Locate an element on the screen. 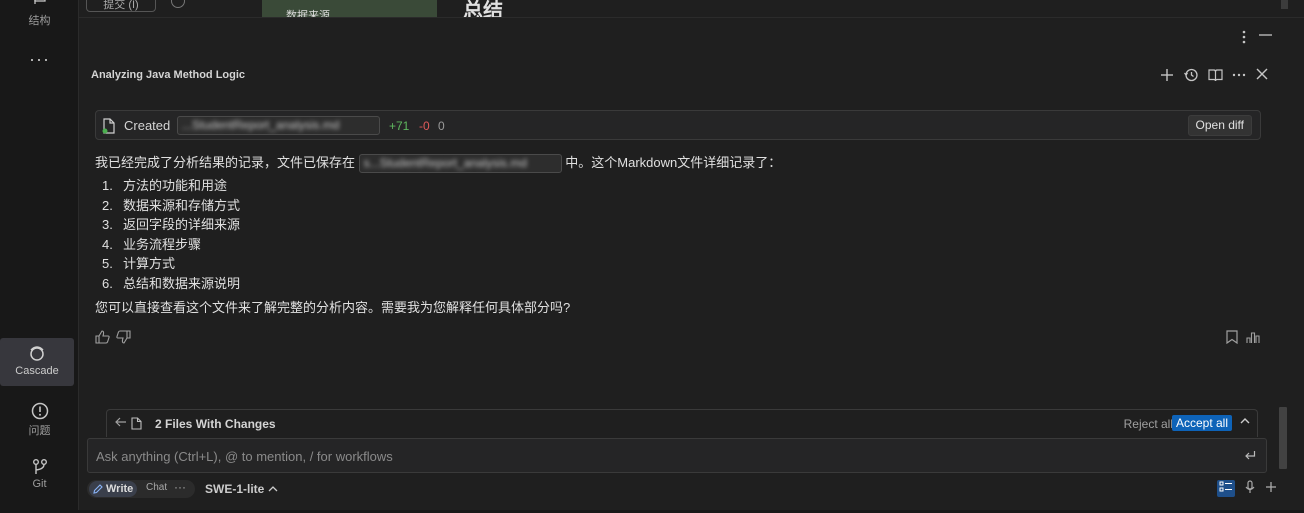 The height and width of the screenshot is (513, 1304). bookmark-icon is located at coordinates (1232, 338).